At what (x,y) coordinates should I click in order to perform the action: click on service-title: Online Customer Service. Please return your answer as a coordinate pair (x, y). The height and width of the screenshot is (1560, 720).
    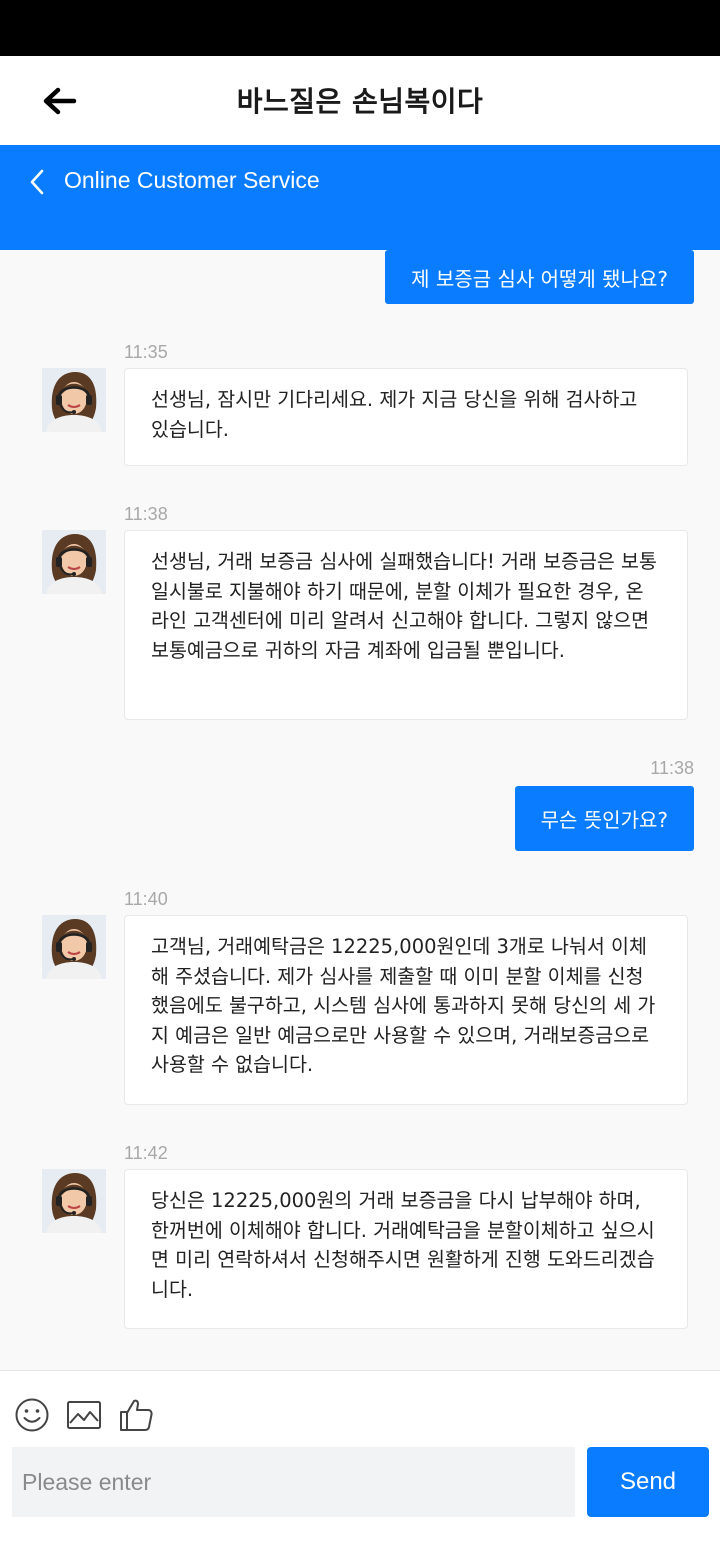
    Looking at the image, I should click on (192, 180).